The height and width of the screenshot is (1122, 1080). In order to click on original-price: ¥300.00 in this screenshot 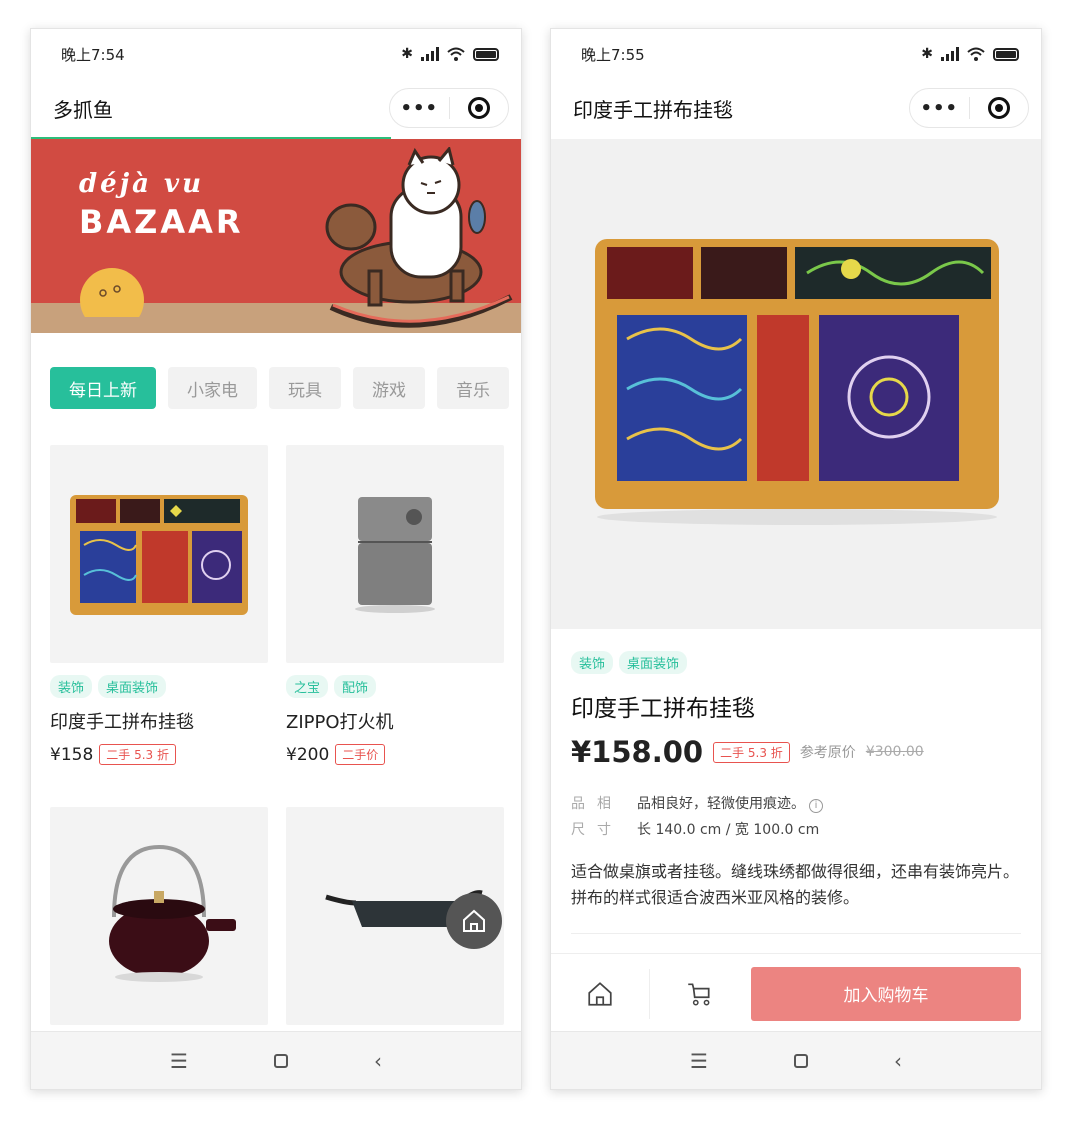, I will do `click(894, 752)`.